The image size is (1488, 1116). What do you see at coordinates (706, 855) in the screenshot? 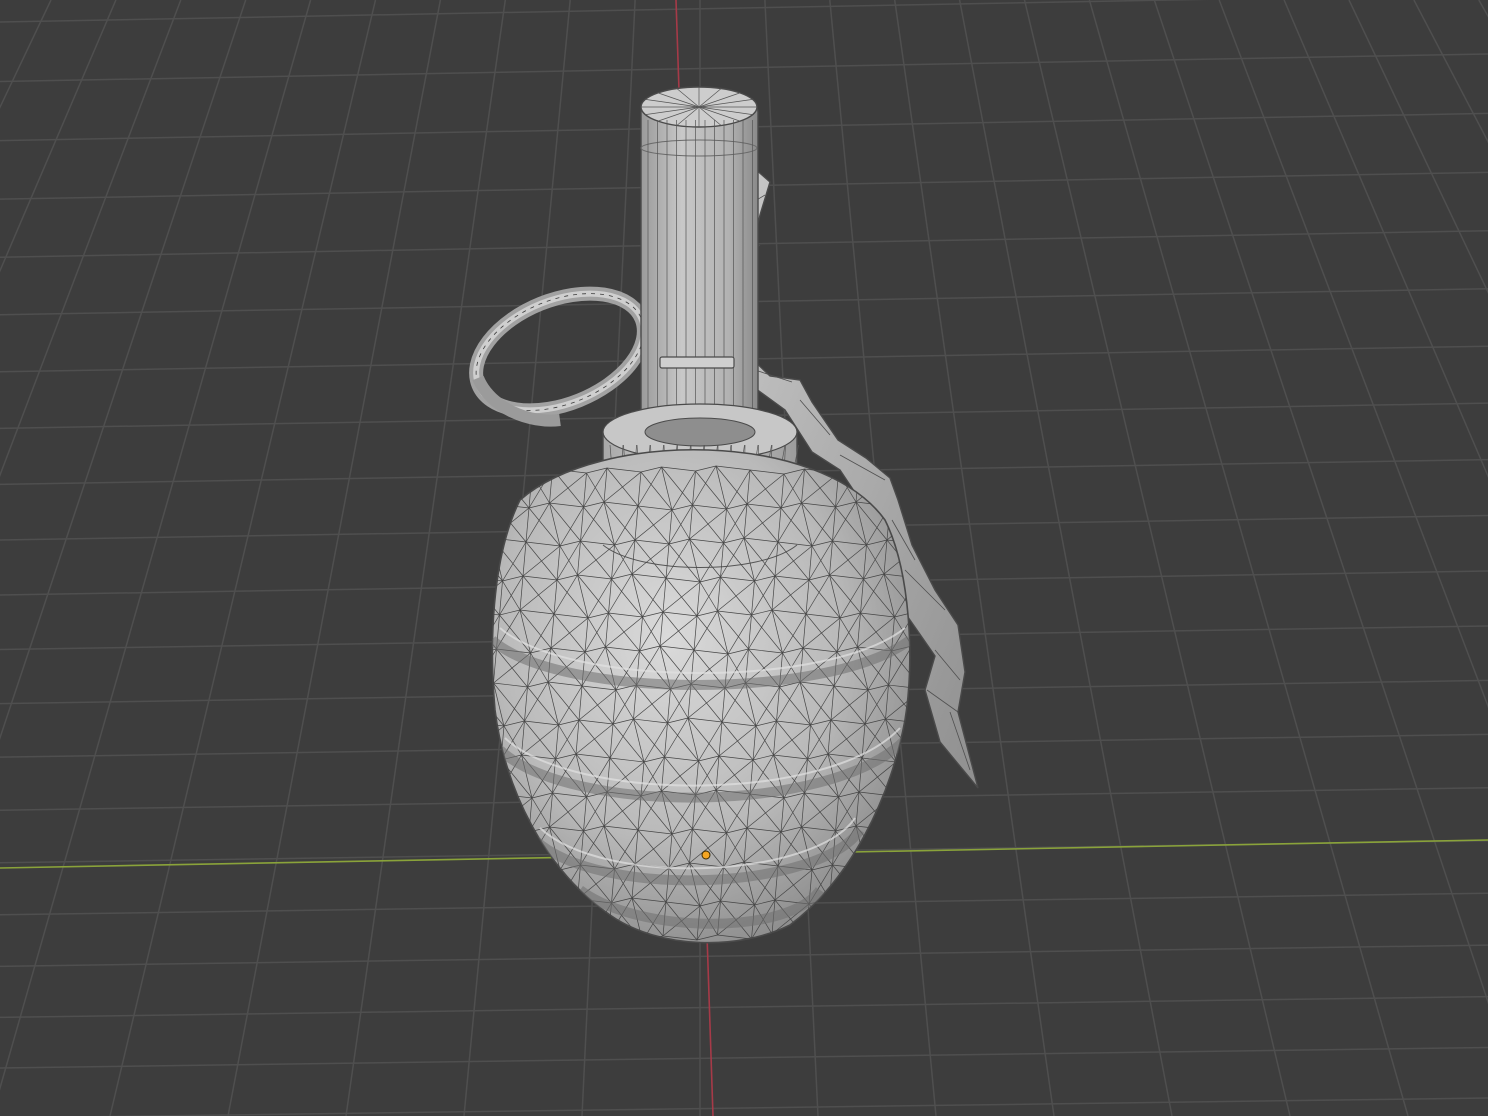
I see `object-origin-marker` at bounding box center [706, 855].